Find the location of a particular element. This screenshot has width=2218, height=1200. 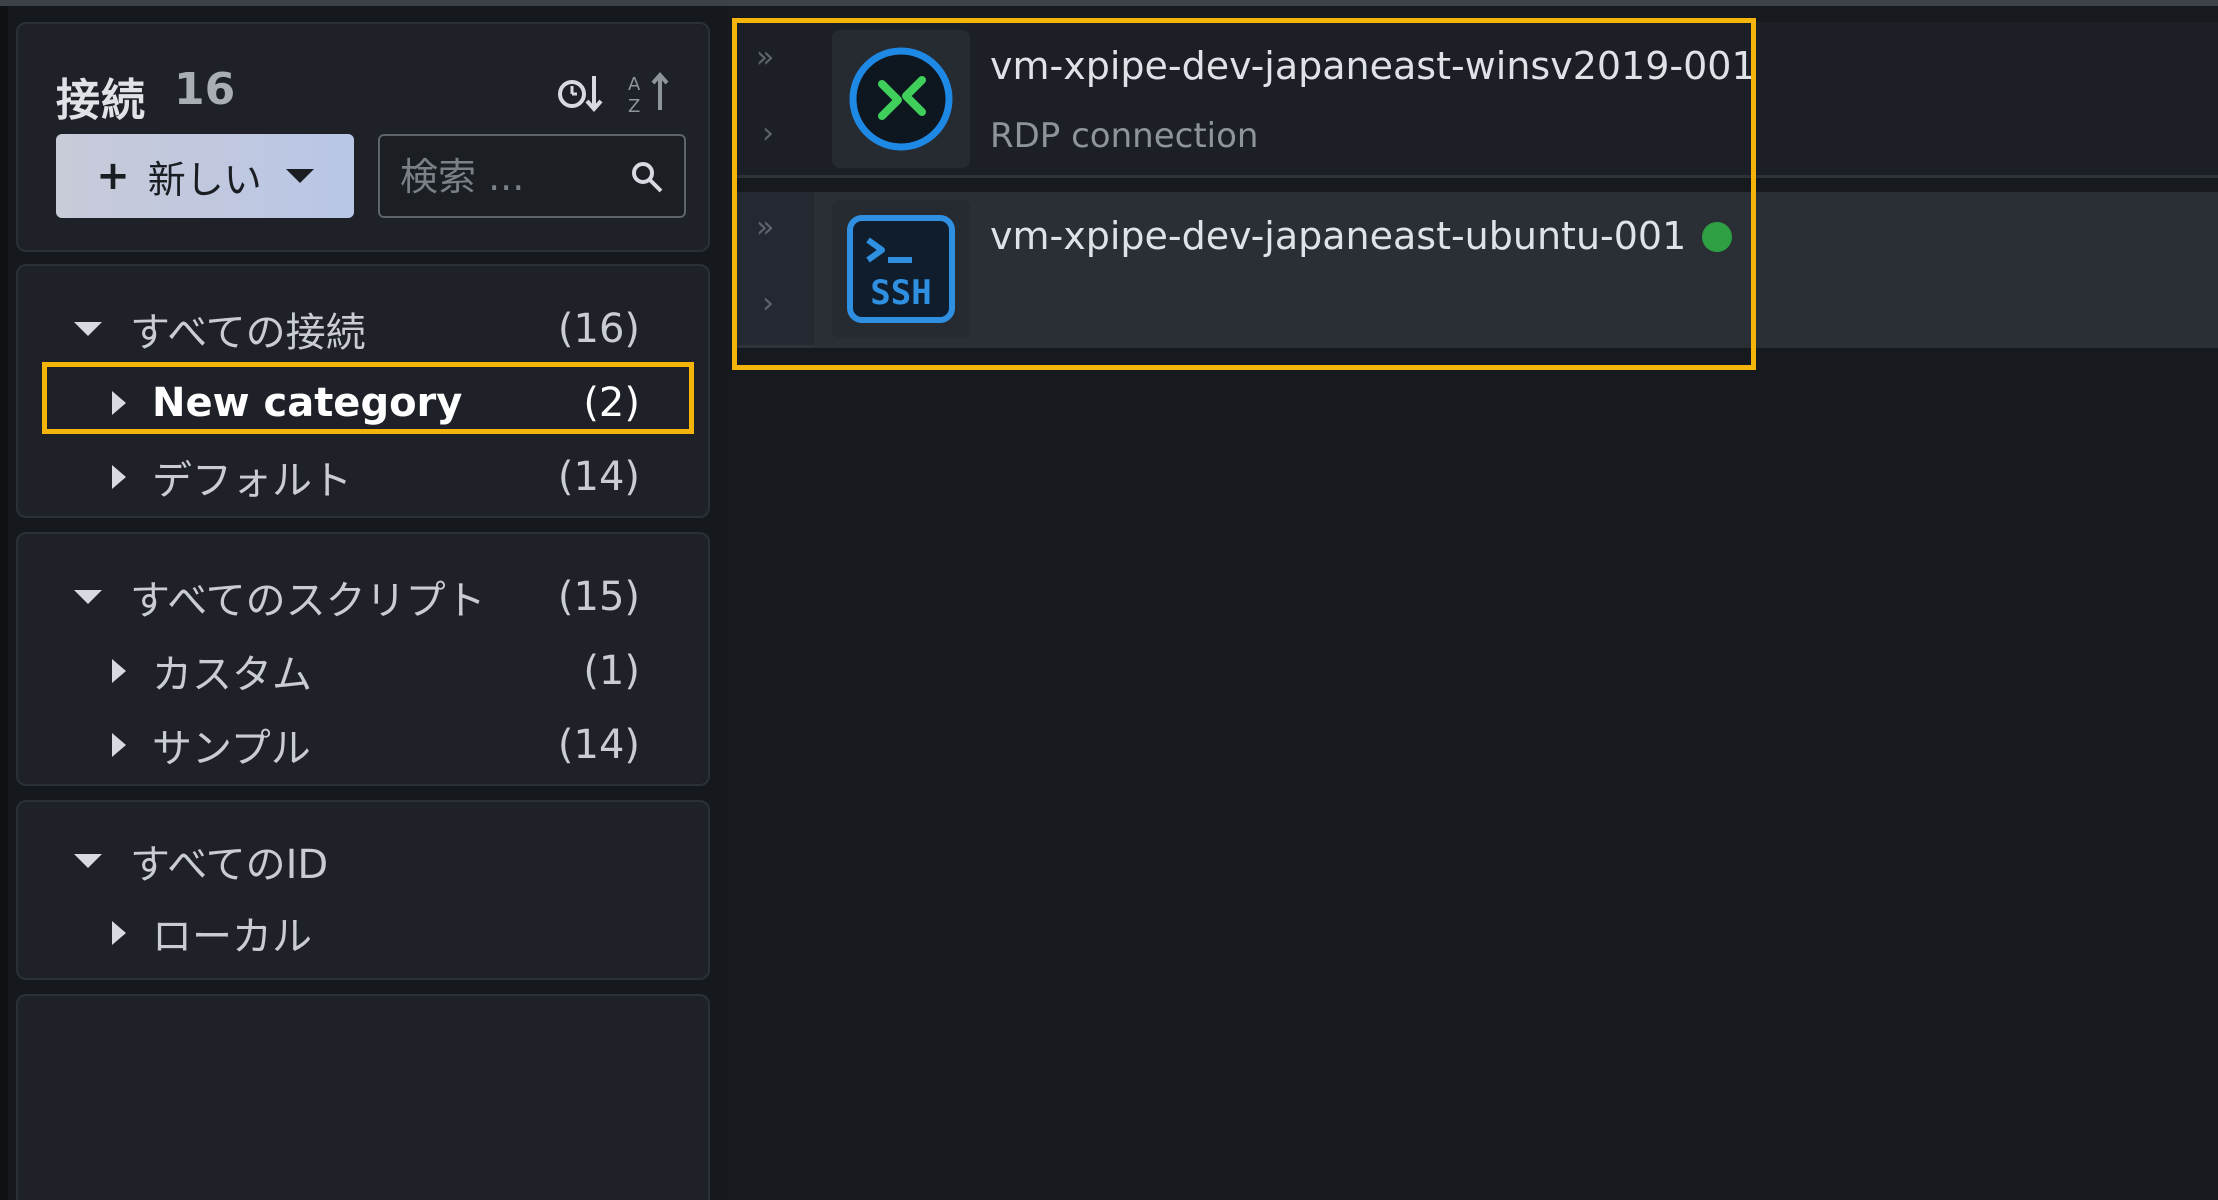

tree-item-label: すべてのスクリプト is located at coordinates (308, 601).